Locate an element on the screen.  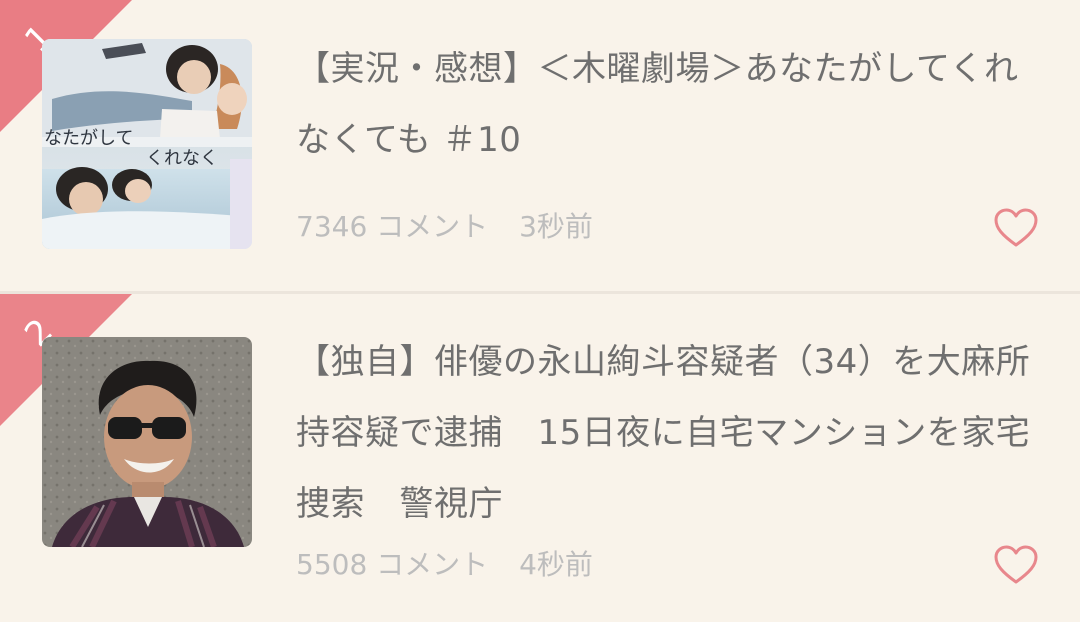
comment-count: 7346 is located at coordinates (332, 226).